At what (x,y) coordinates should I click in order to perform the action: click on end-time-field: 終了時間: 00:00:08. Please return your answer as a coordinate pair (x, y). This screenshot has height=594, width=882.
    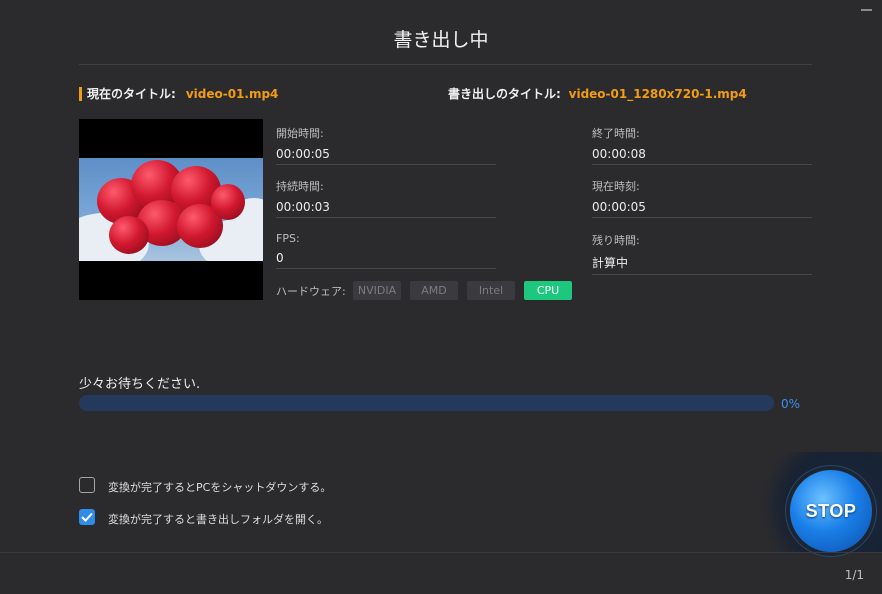
    Looking at the image, I should click on (702, 145).